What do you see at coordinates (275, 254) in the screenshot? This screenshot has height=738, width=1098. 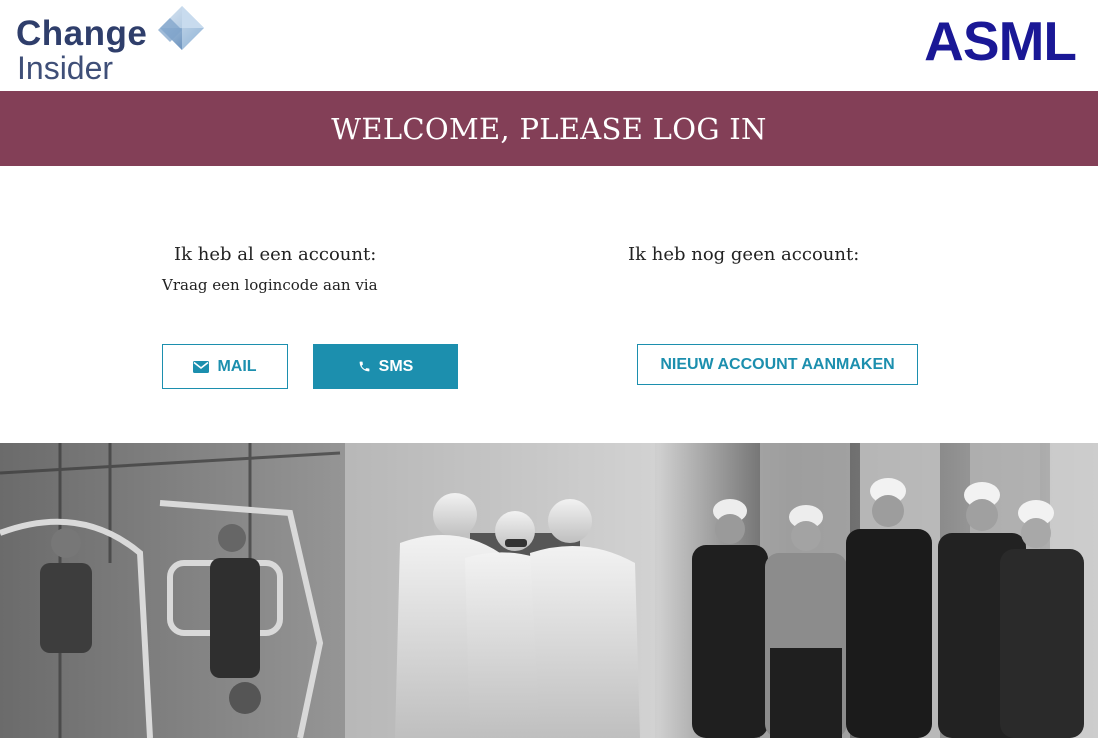 I see `existing-account-heading: Ik heb al een account:` at bounding box center [275, 254].